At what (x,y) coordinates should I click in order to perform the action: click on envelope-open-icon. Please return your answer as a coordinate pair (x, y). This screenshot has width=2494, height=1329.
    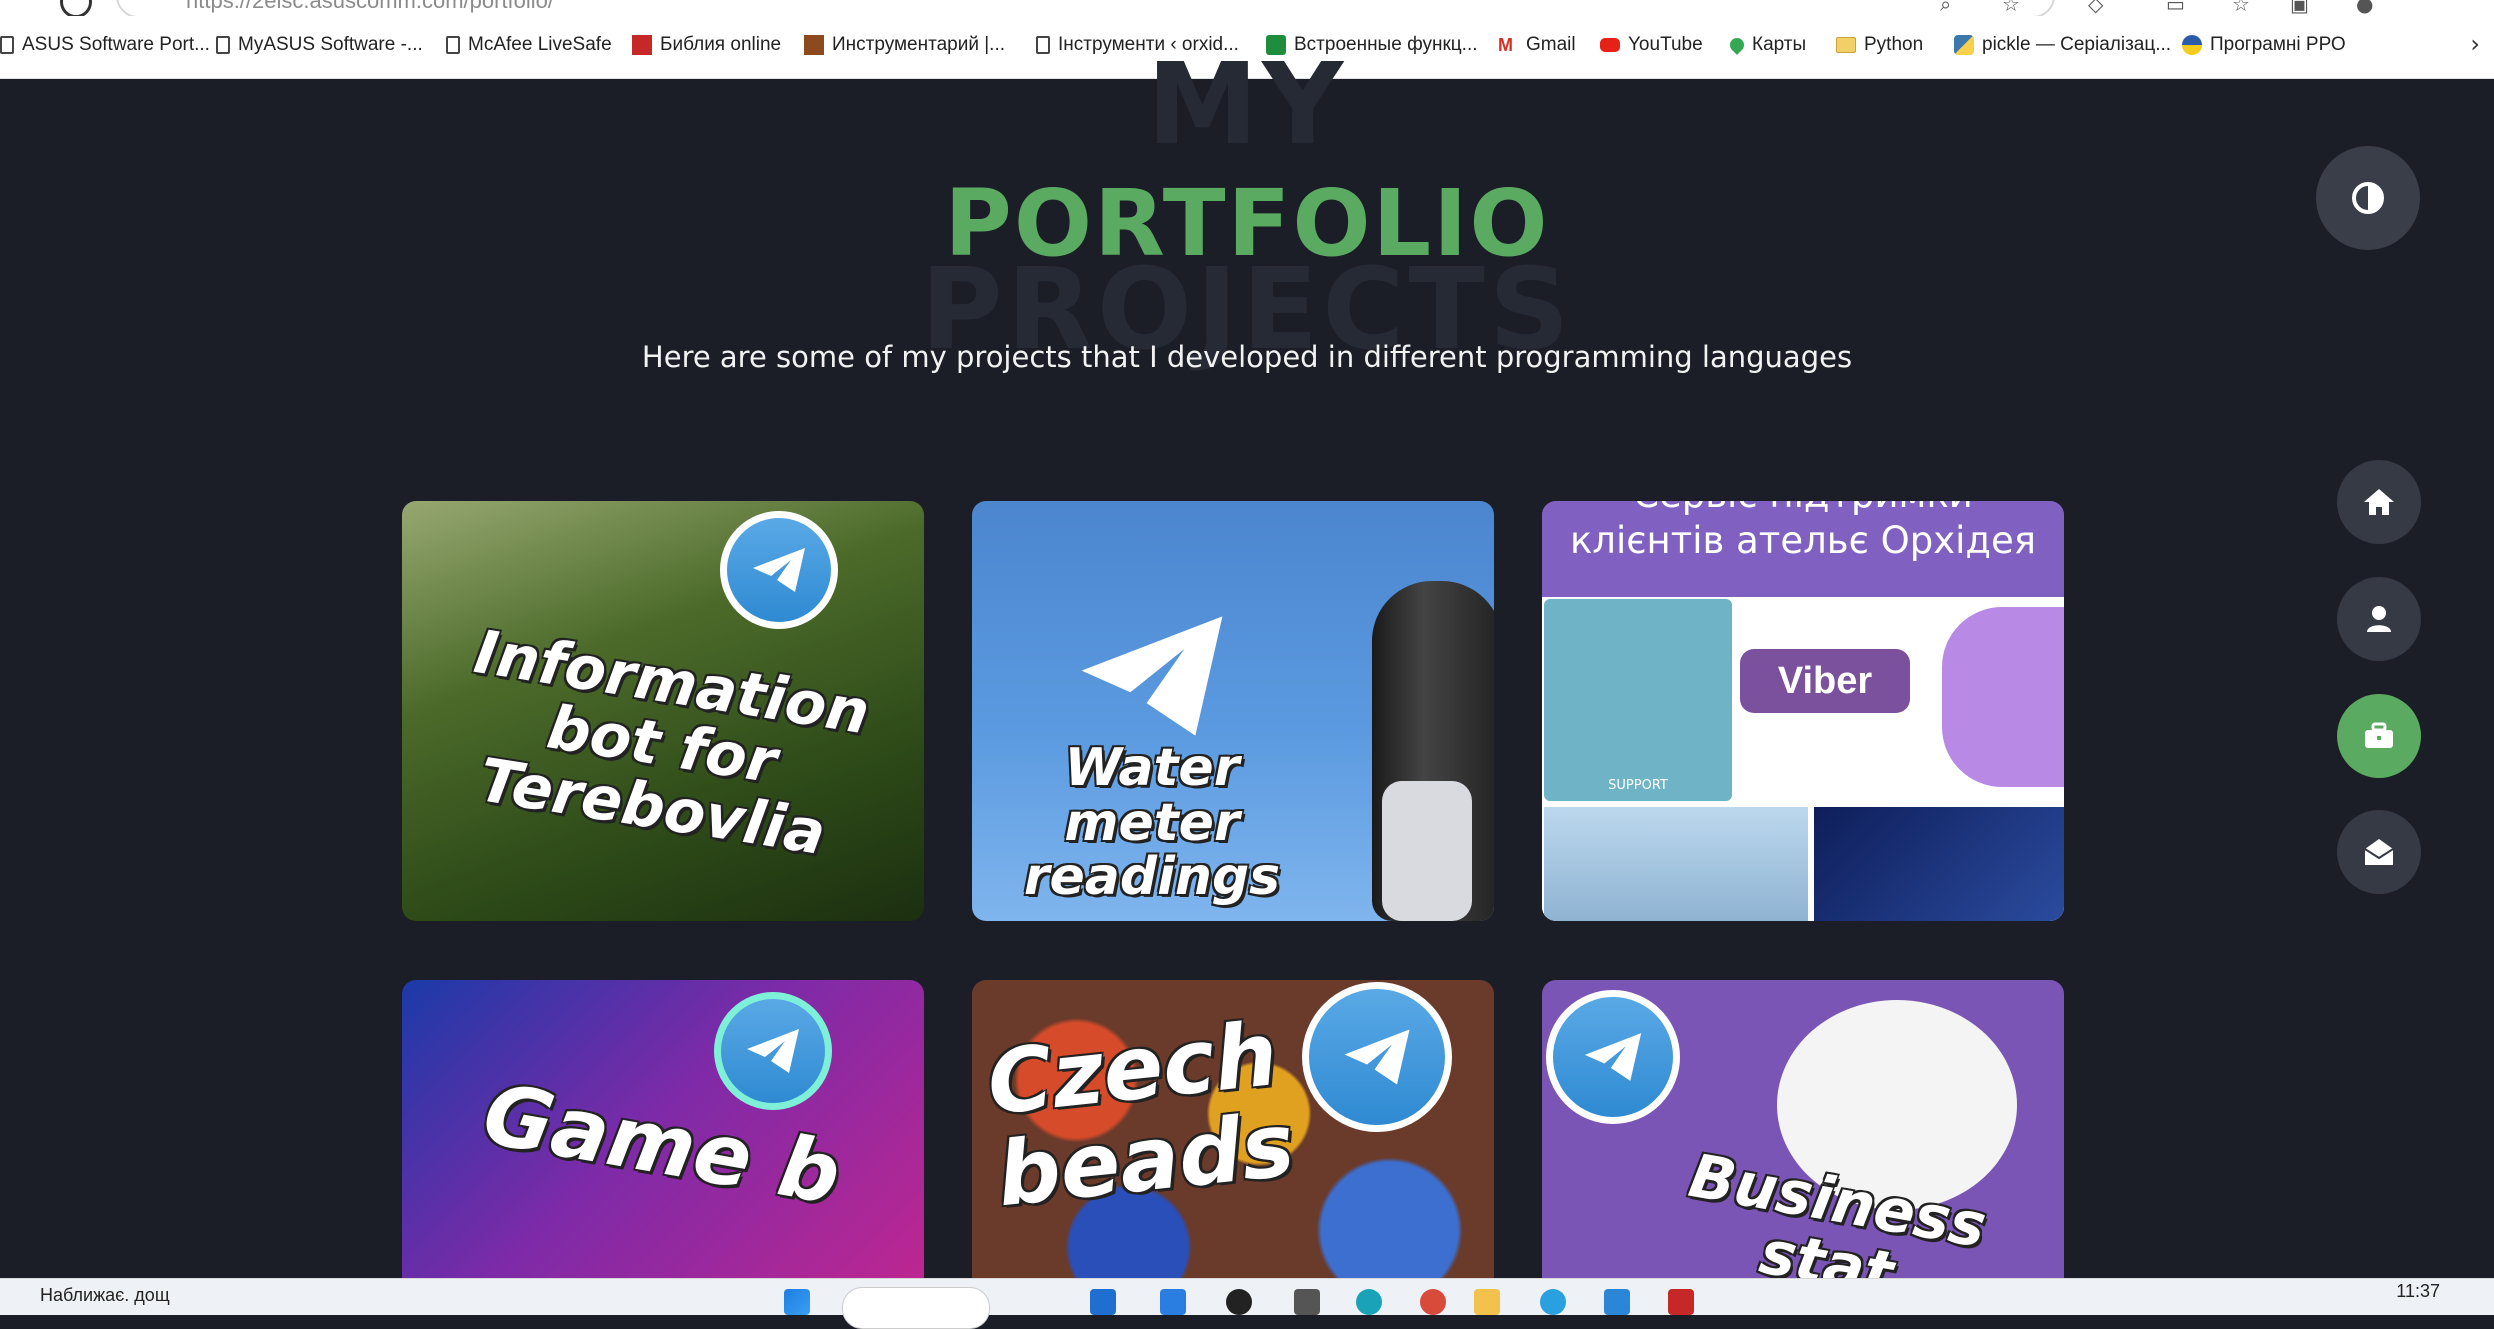
    Looking at the image, I should click on (2379, 852).